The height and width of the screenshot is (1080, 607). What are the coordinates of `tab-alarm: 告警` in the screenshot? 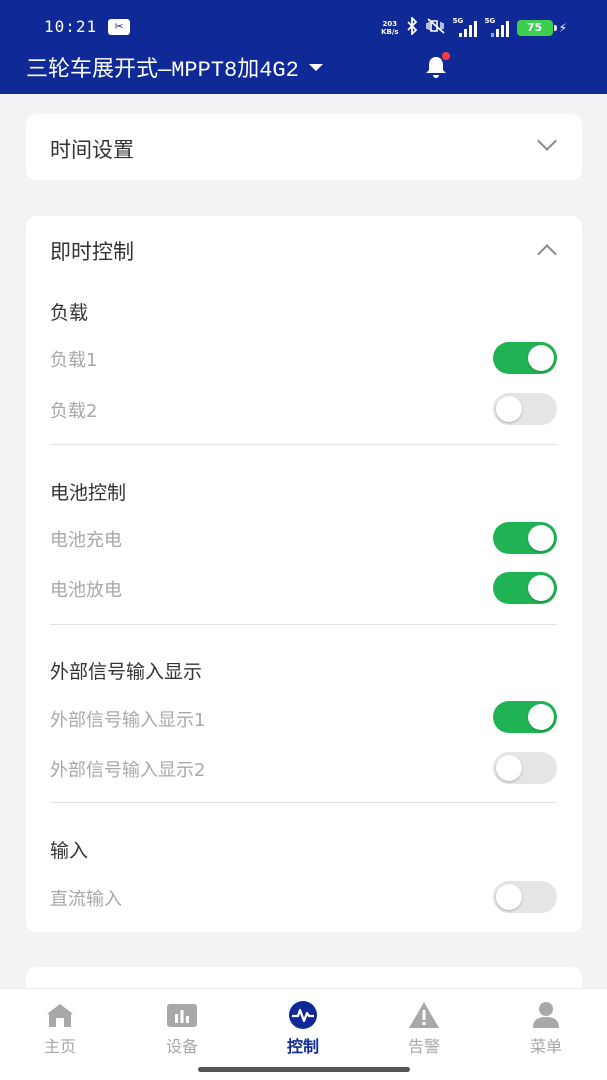 It's located at (424, 1029).